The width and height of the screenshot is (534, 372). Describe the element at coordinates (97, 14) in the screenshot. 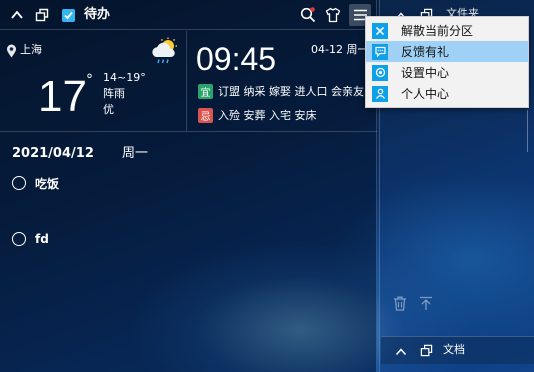

I see `panel-title: 待办` at that location.